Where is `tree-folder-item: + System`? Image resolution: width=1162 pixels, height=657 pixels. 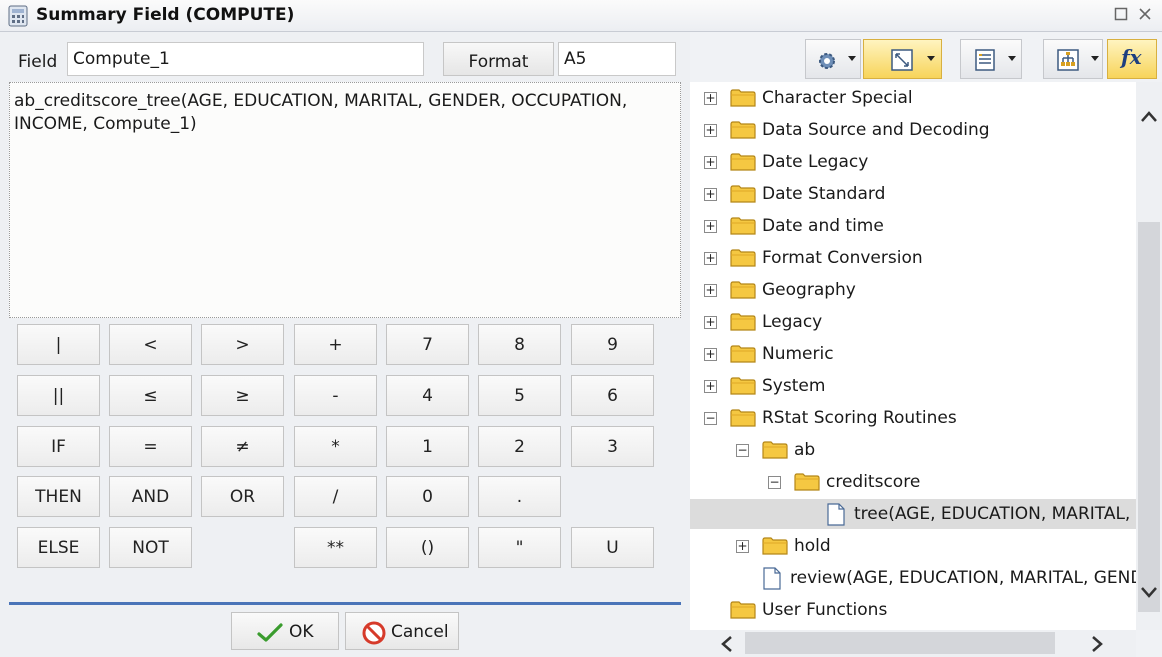
tree-folder-item: + System is located at coordinates (913, 386).